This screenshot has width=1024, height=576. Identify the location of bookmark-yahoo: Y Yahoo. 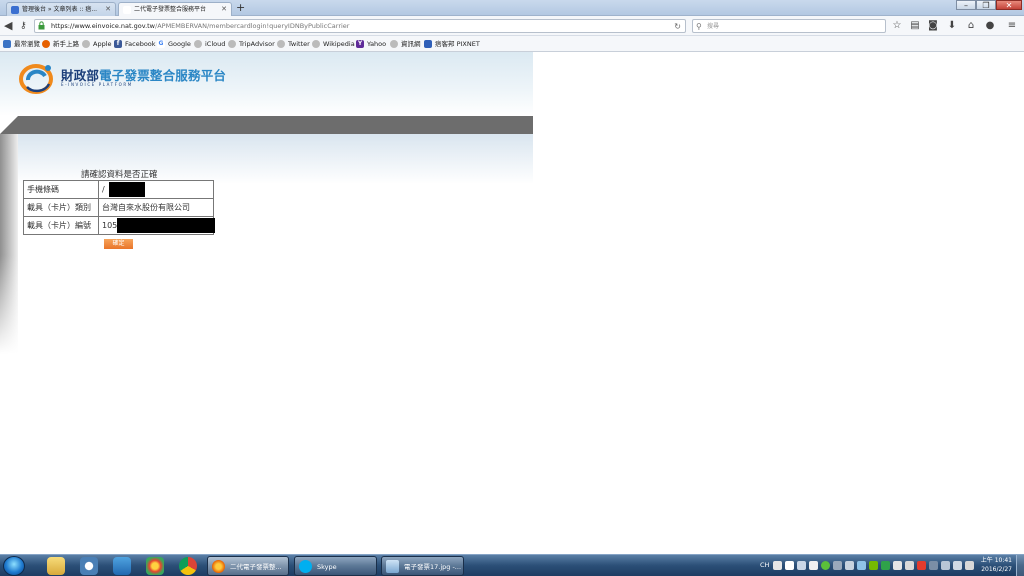
(371, 44).